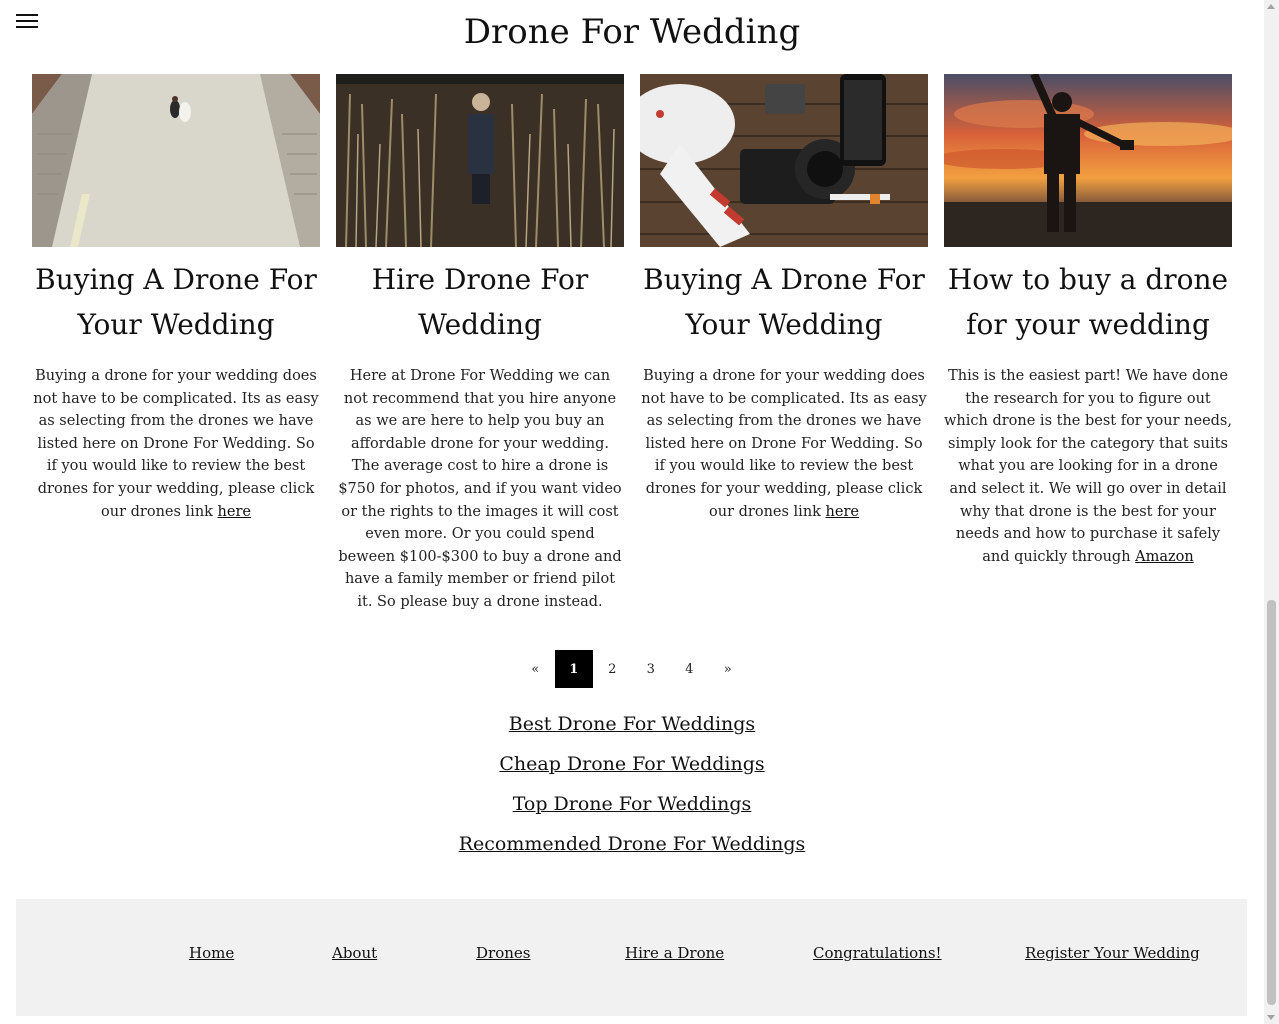  I want to click on prev-page-button: «, so click(535, 669).